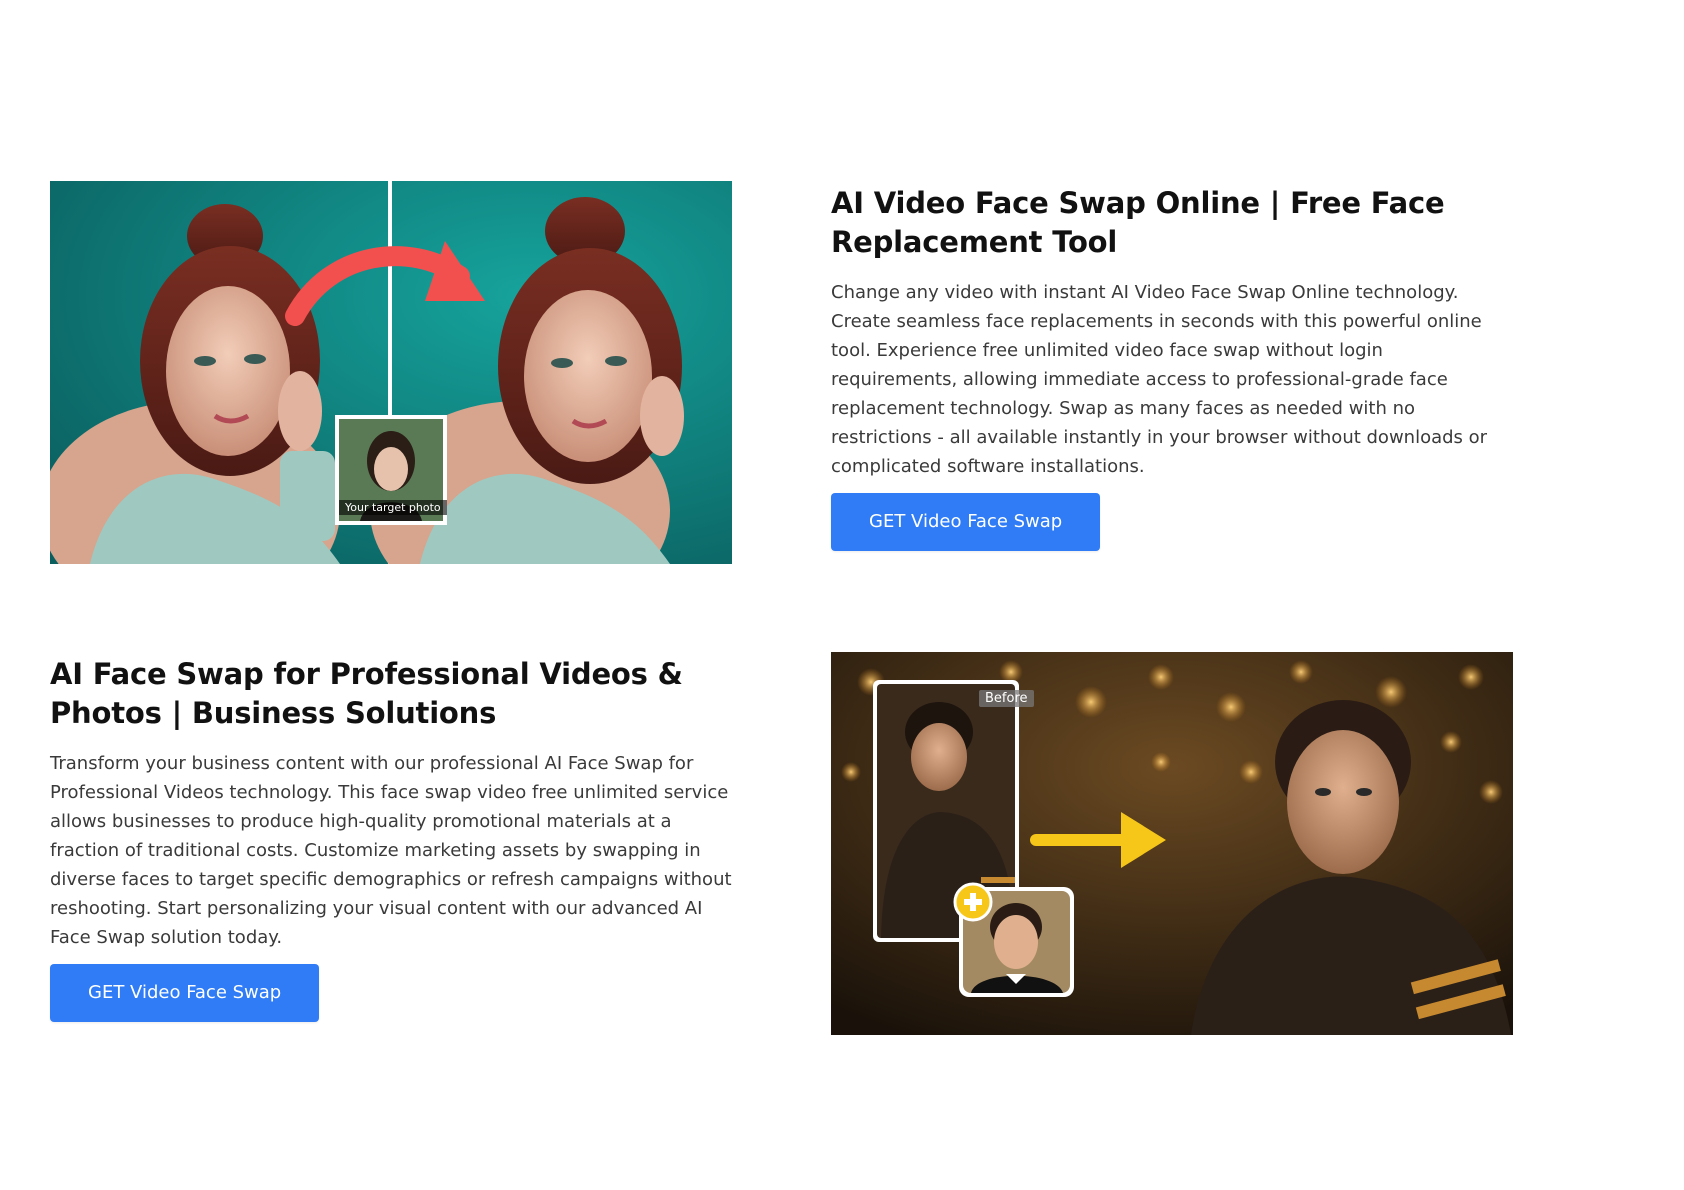  Describe the element at coordinates (973, 902) in the screenshot. I see `plus-icon` at that location.